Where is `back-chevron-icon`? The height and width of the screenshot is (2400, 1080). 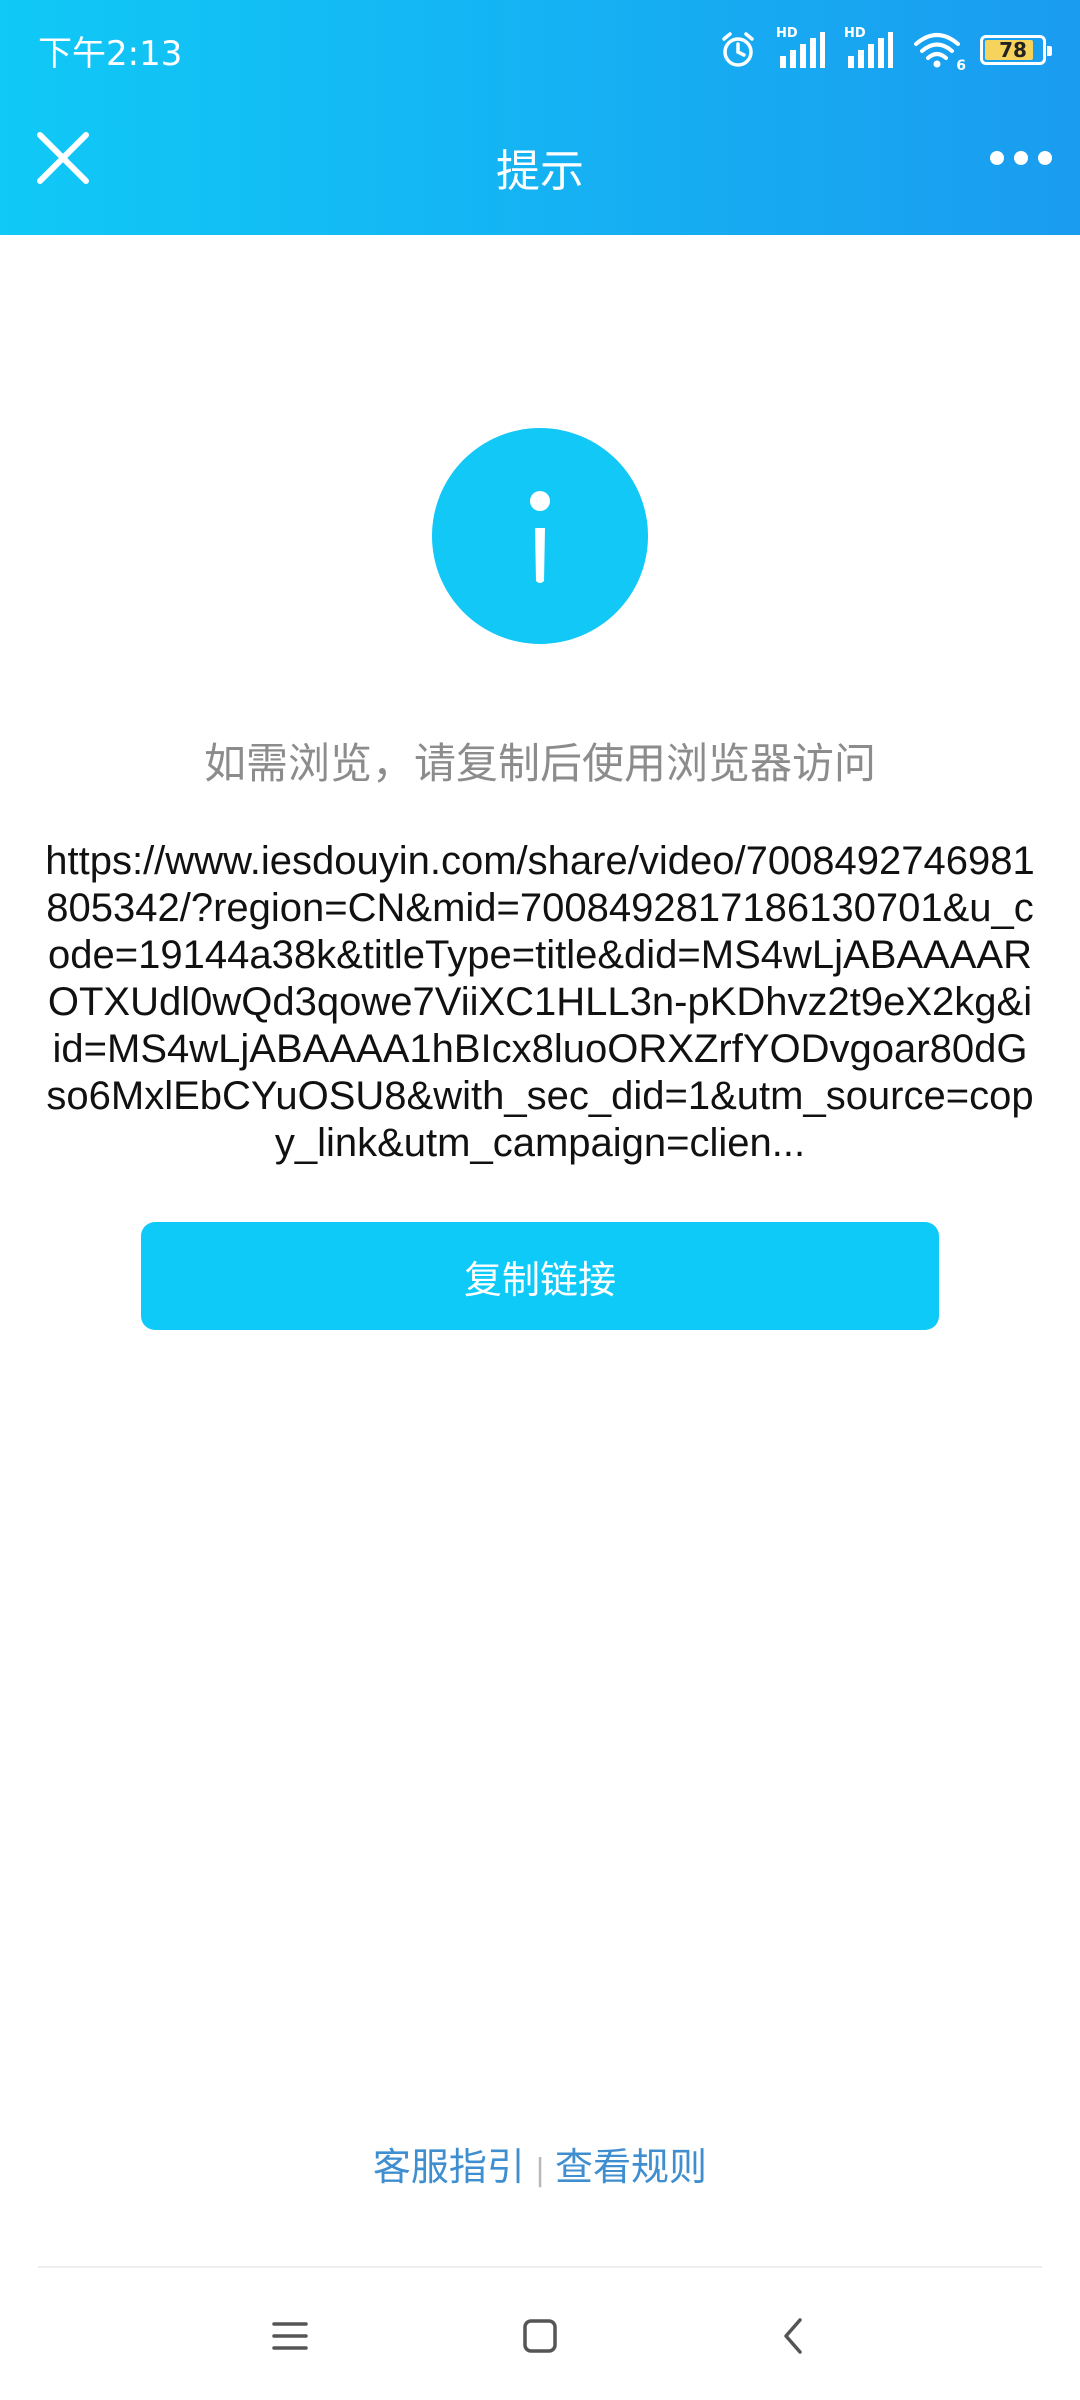 back-chevron-icon is located at coordinates (793, 2336).